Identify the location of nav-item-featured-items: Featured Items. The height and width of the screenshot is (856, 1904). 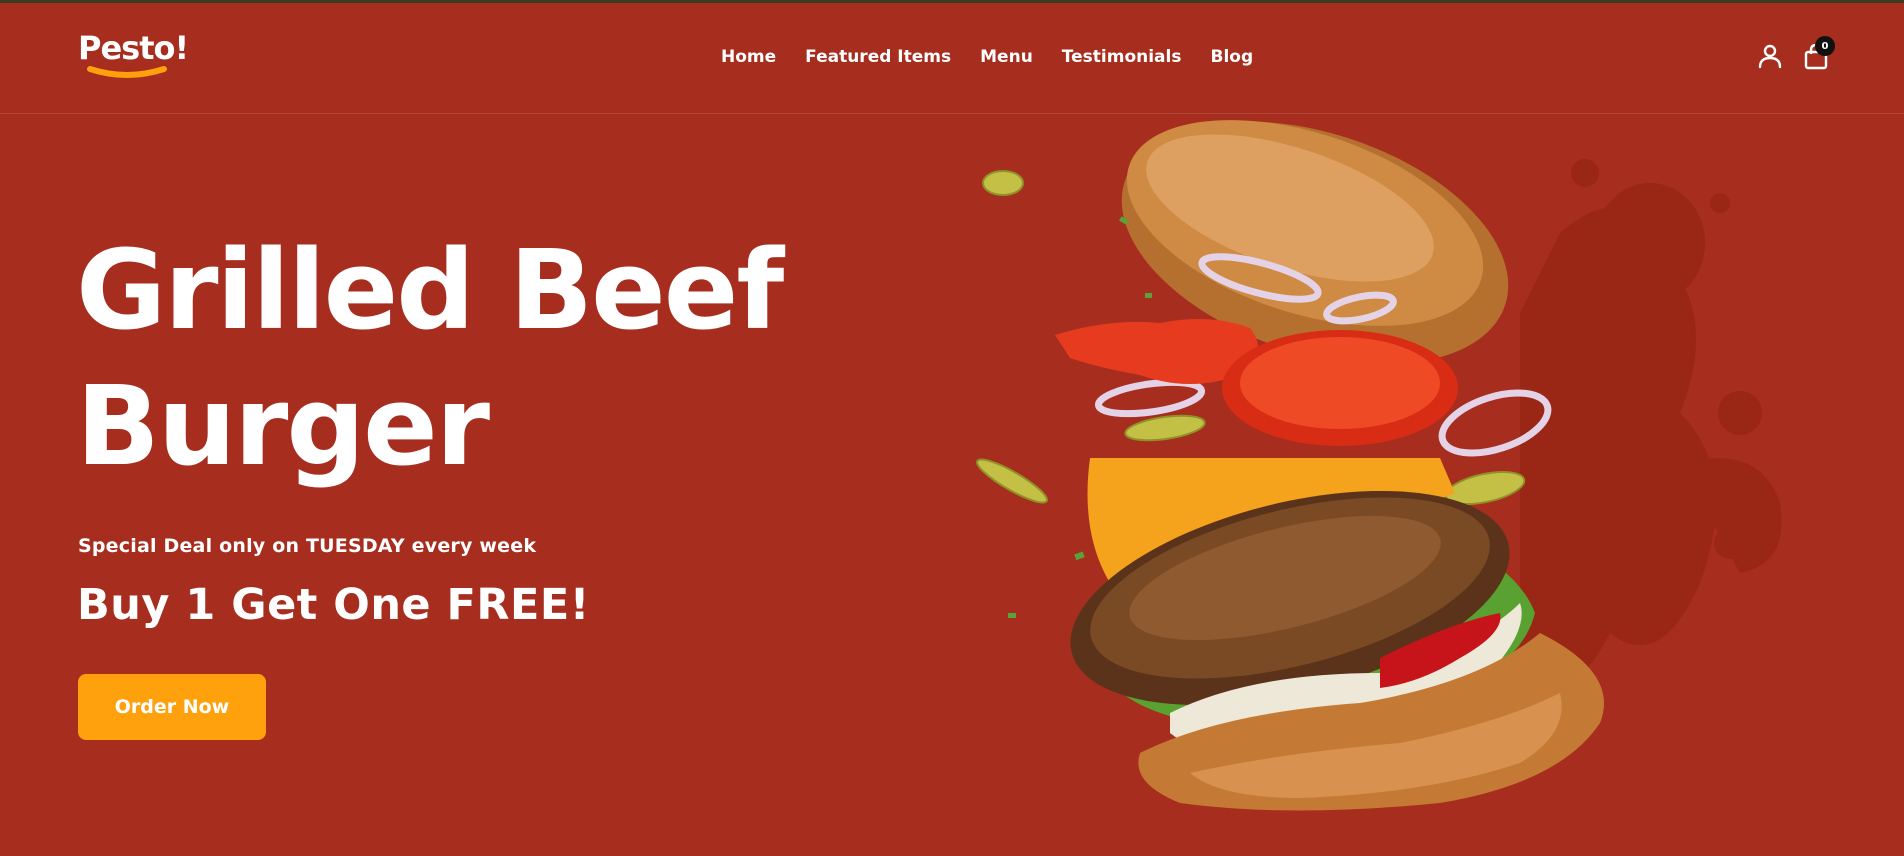
(878, 57).